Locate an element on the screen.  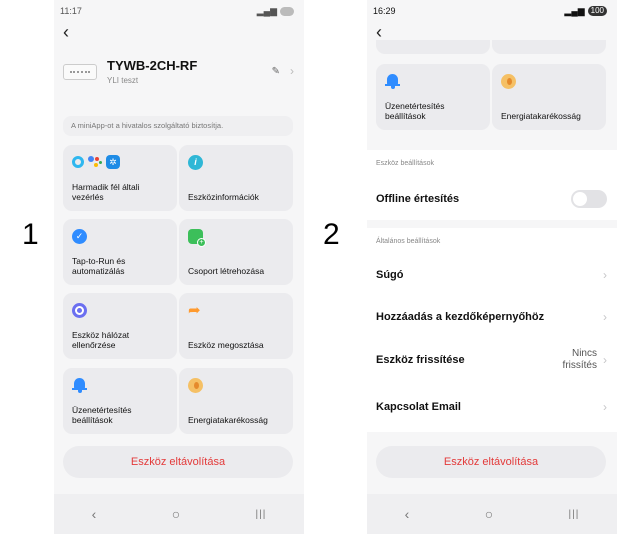
edit-icon: ✎ is located at coordinates (276, 71).